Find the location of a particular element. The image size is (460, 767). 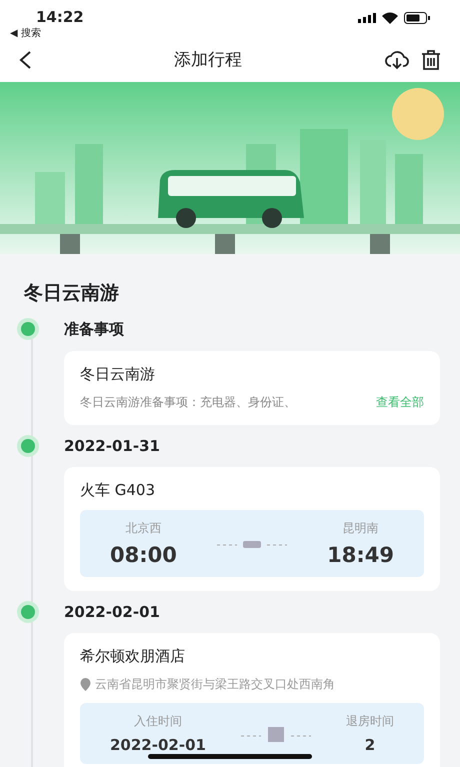

start-value: 2022-02-01 is located at coordinates (158, 745).